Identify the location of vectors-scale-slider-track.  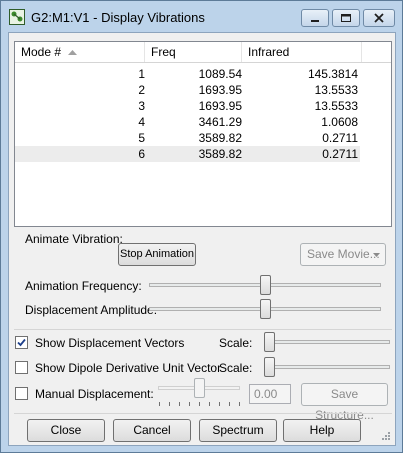
(327, 342).